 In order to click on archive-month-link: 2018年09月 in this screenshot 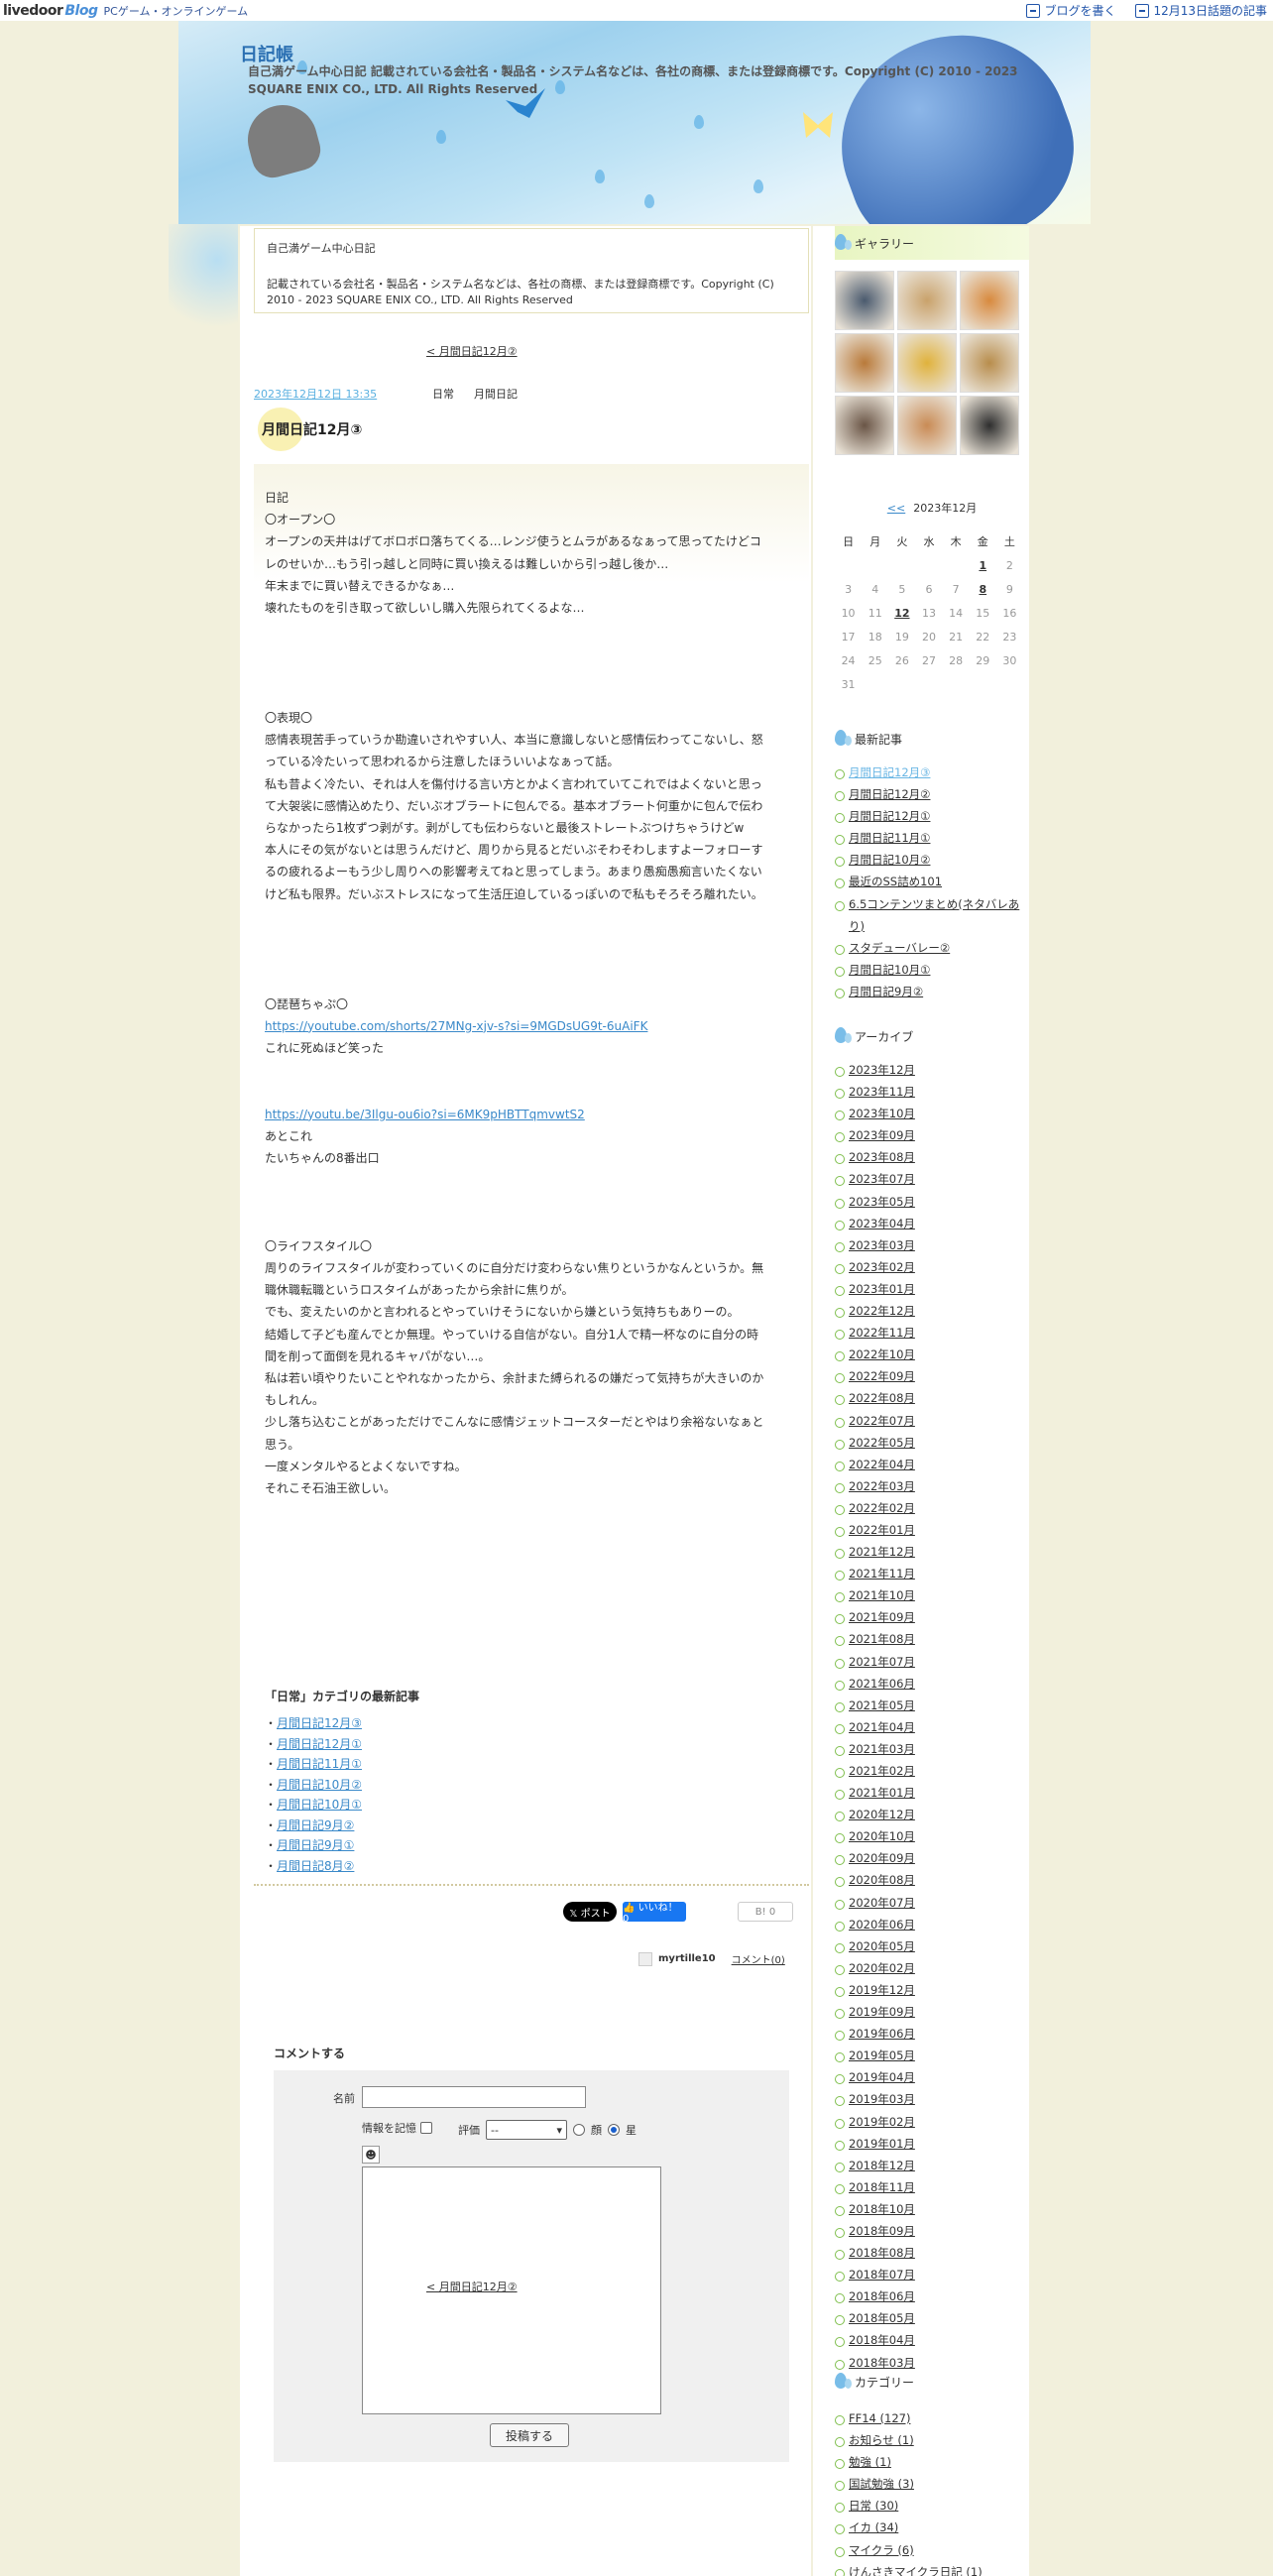, I will do `click(882, 2231)`.